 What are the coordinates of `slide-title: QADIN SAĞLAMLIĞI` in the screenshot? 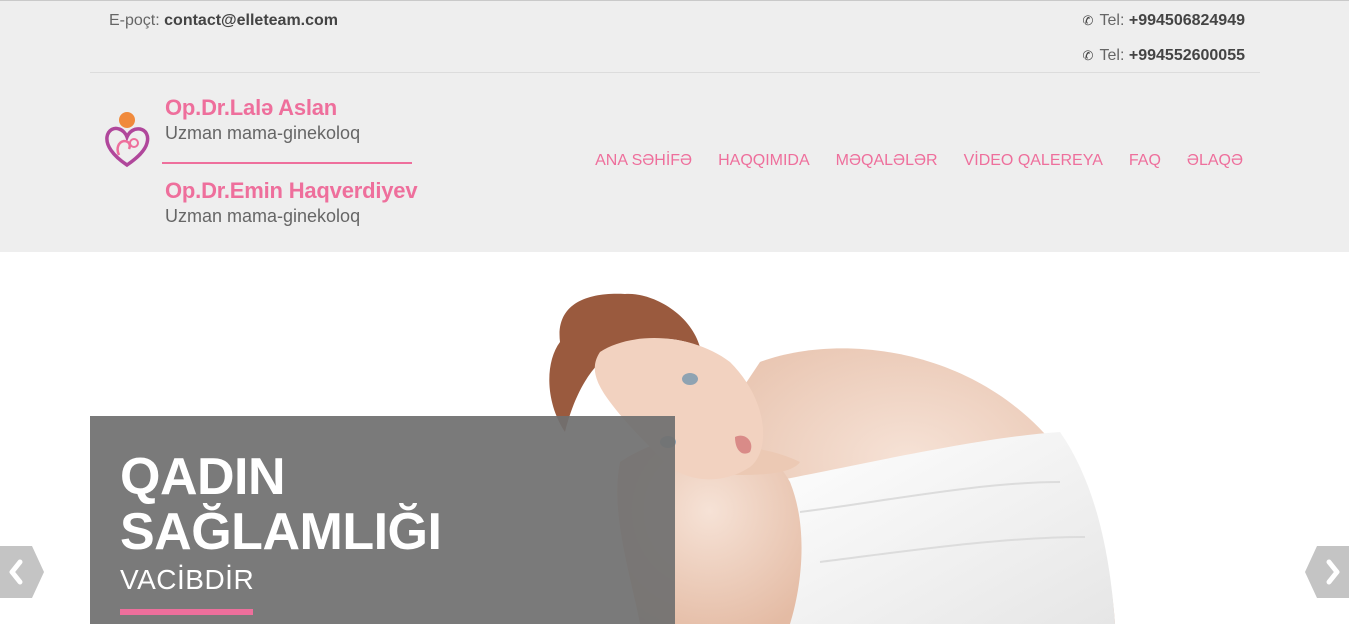 It's located at (281, 504).